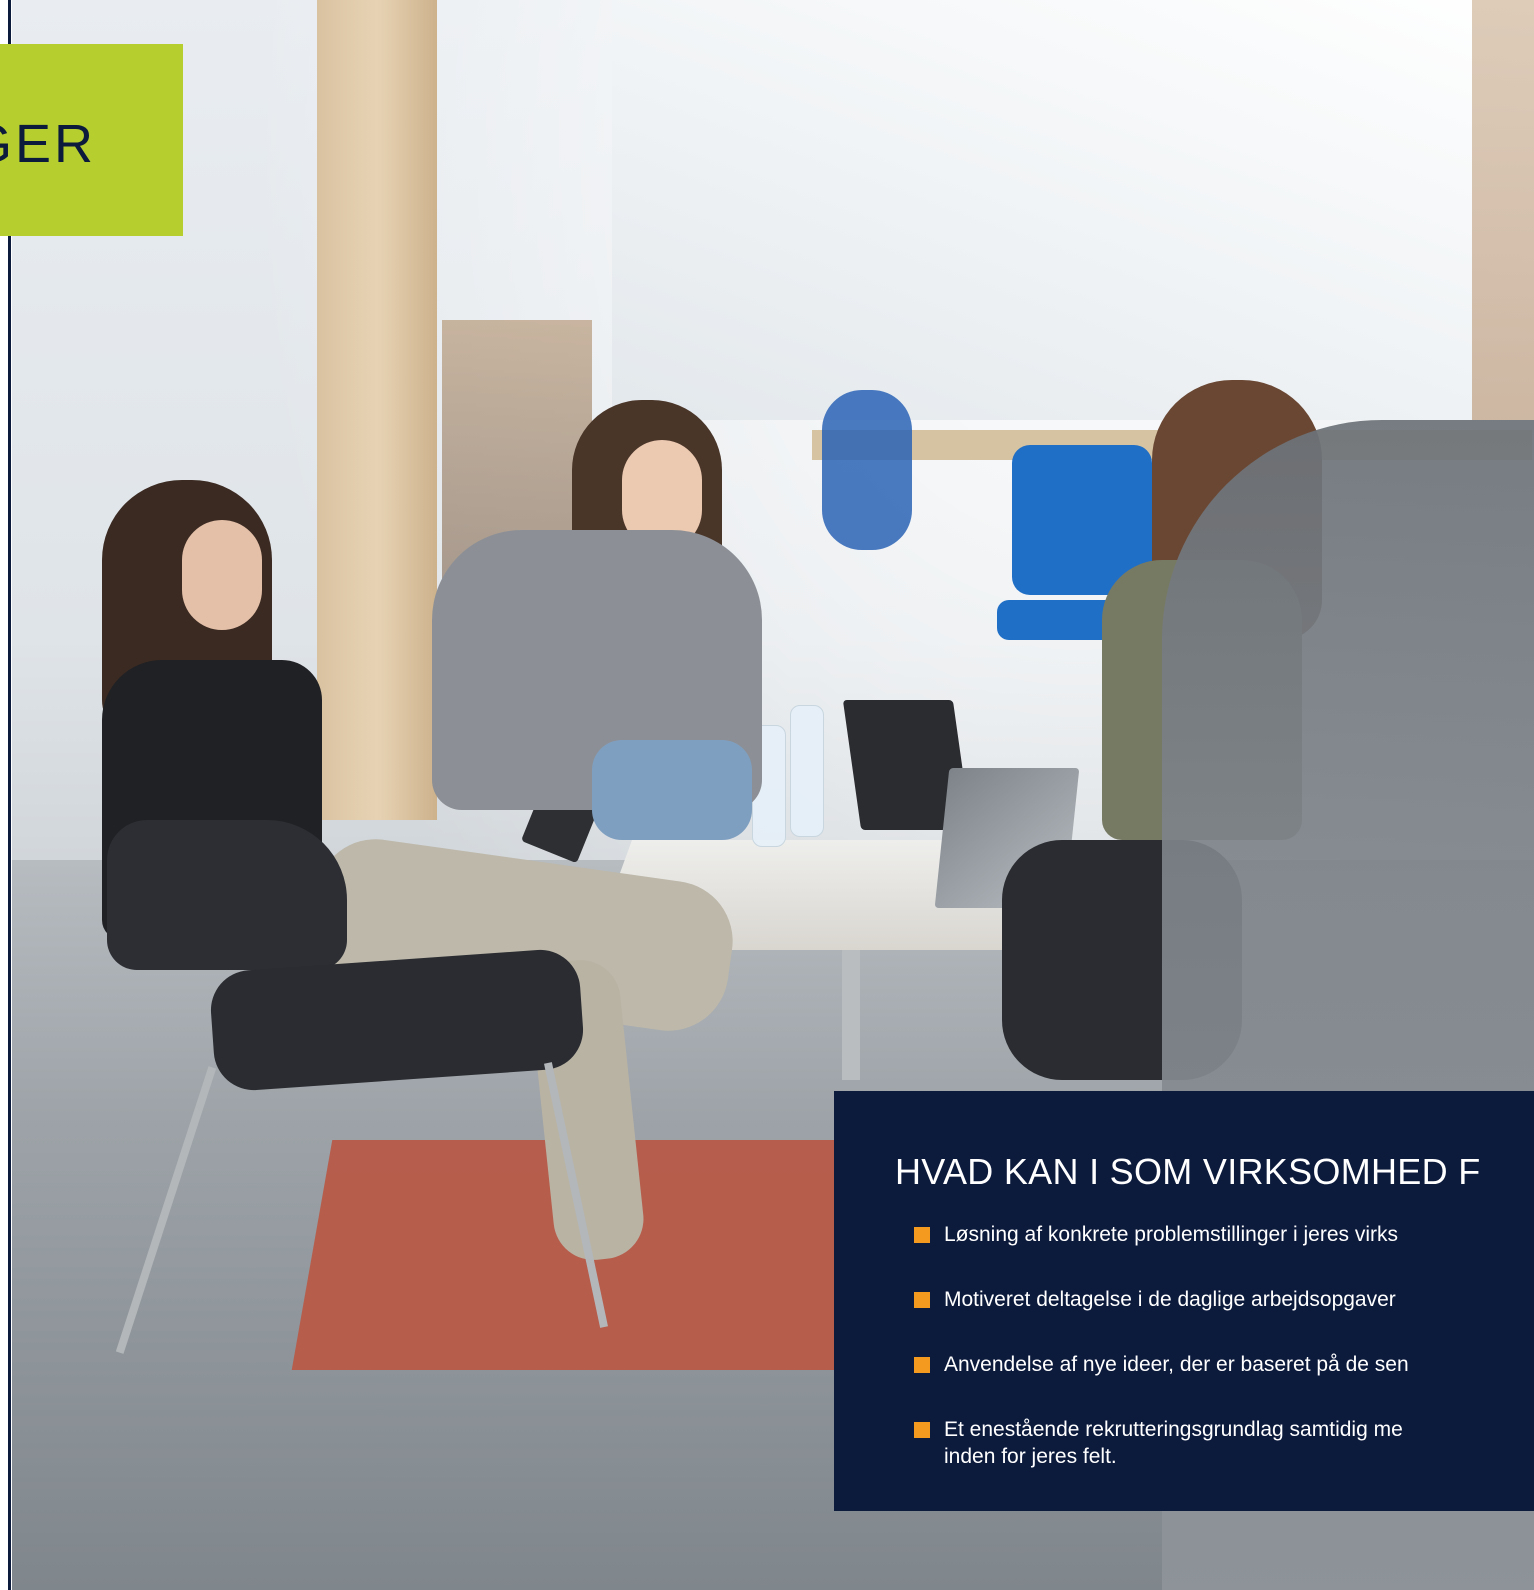 This screenshot has width=1534, height=1590. I want to click on section-label: GER, so click(48, 144).